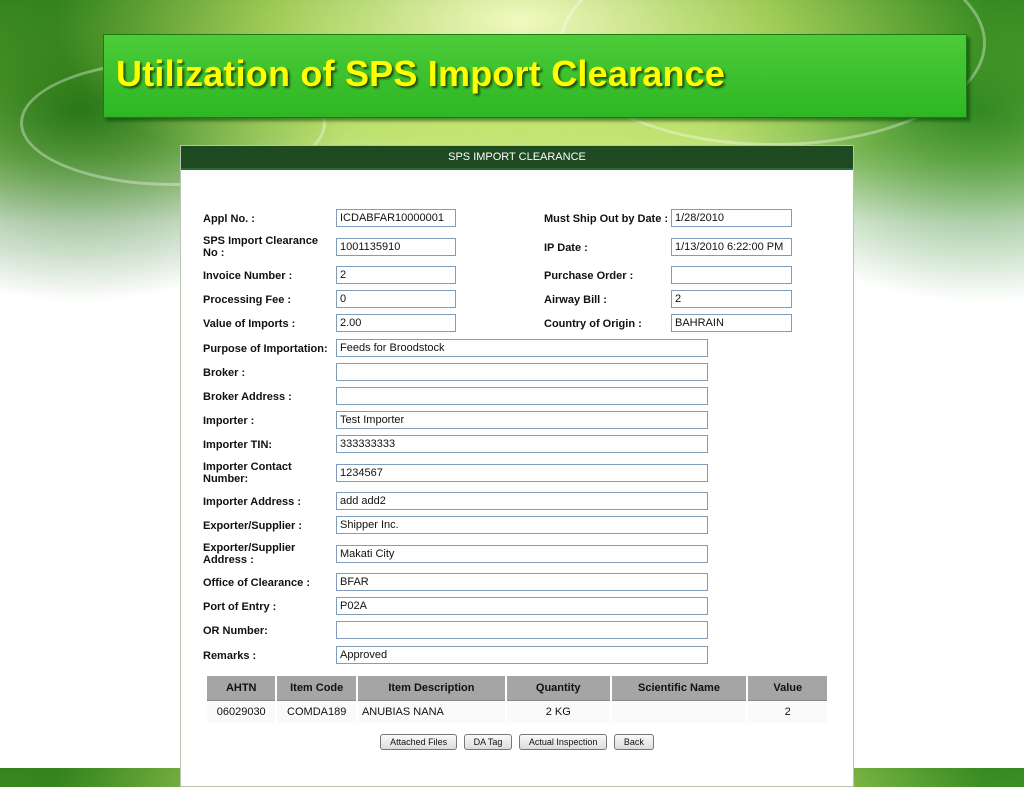 The width and height of the screenshot is (1024, 787). Describe the element at coordinates (249, 324) in the screenshot. I see `value-of-imports-label: Value of Imports :` at that location.